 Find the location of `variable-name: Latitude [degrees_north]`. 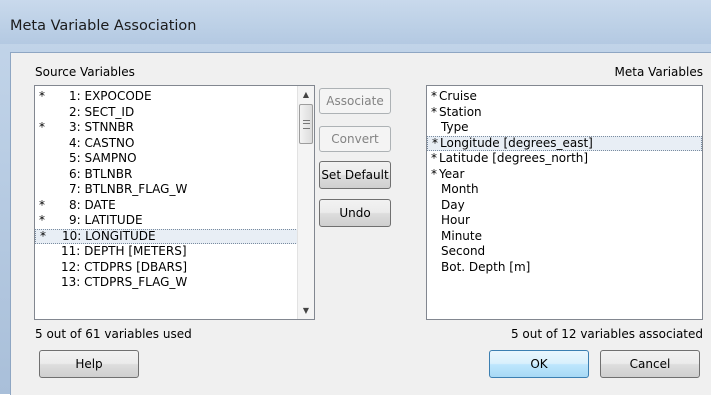

variable-name: Latitude [degrees_north] is located at coordinates (514, 158).